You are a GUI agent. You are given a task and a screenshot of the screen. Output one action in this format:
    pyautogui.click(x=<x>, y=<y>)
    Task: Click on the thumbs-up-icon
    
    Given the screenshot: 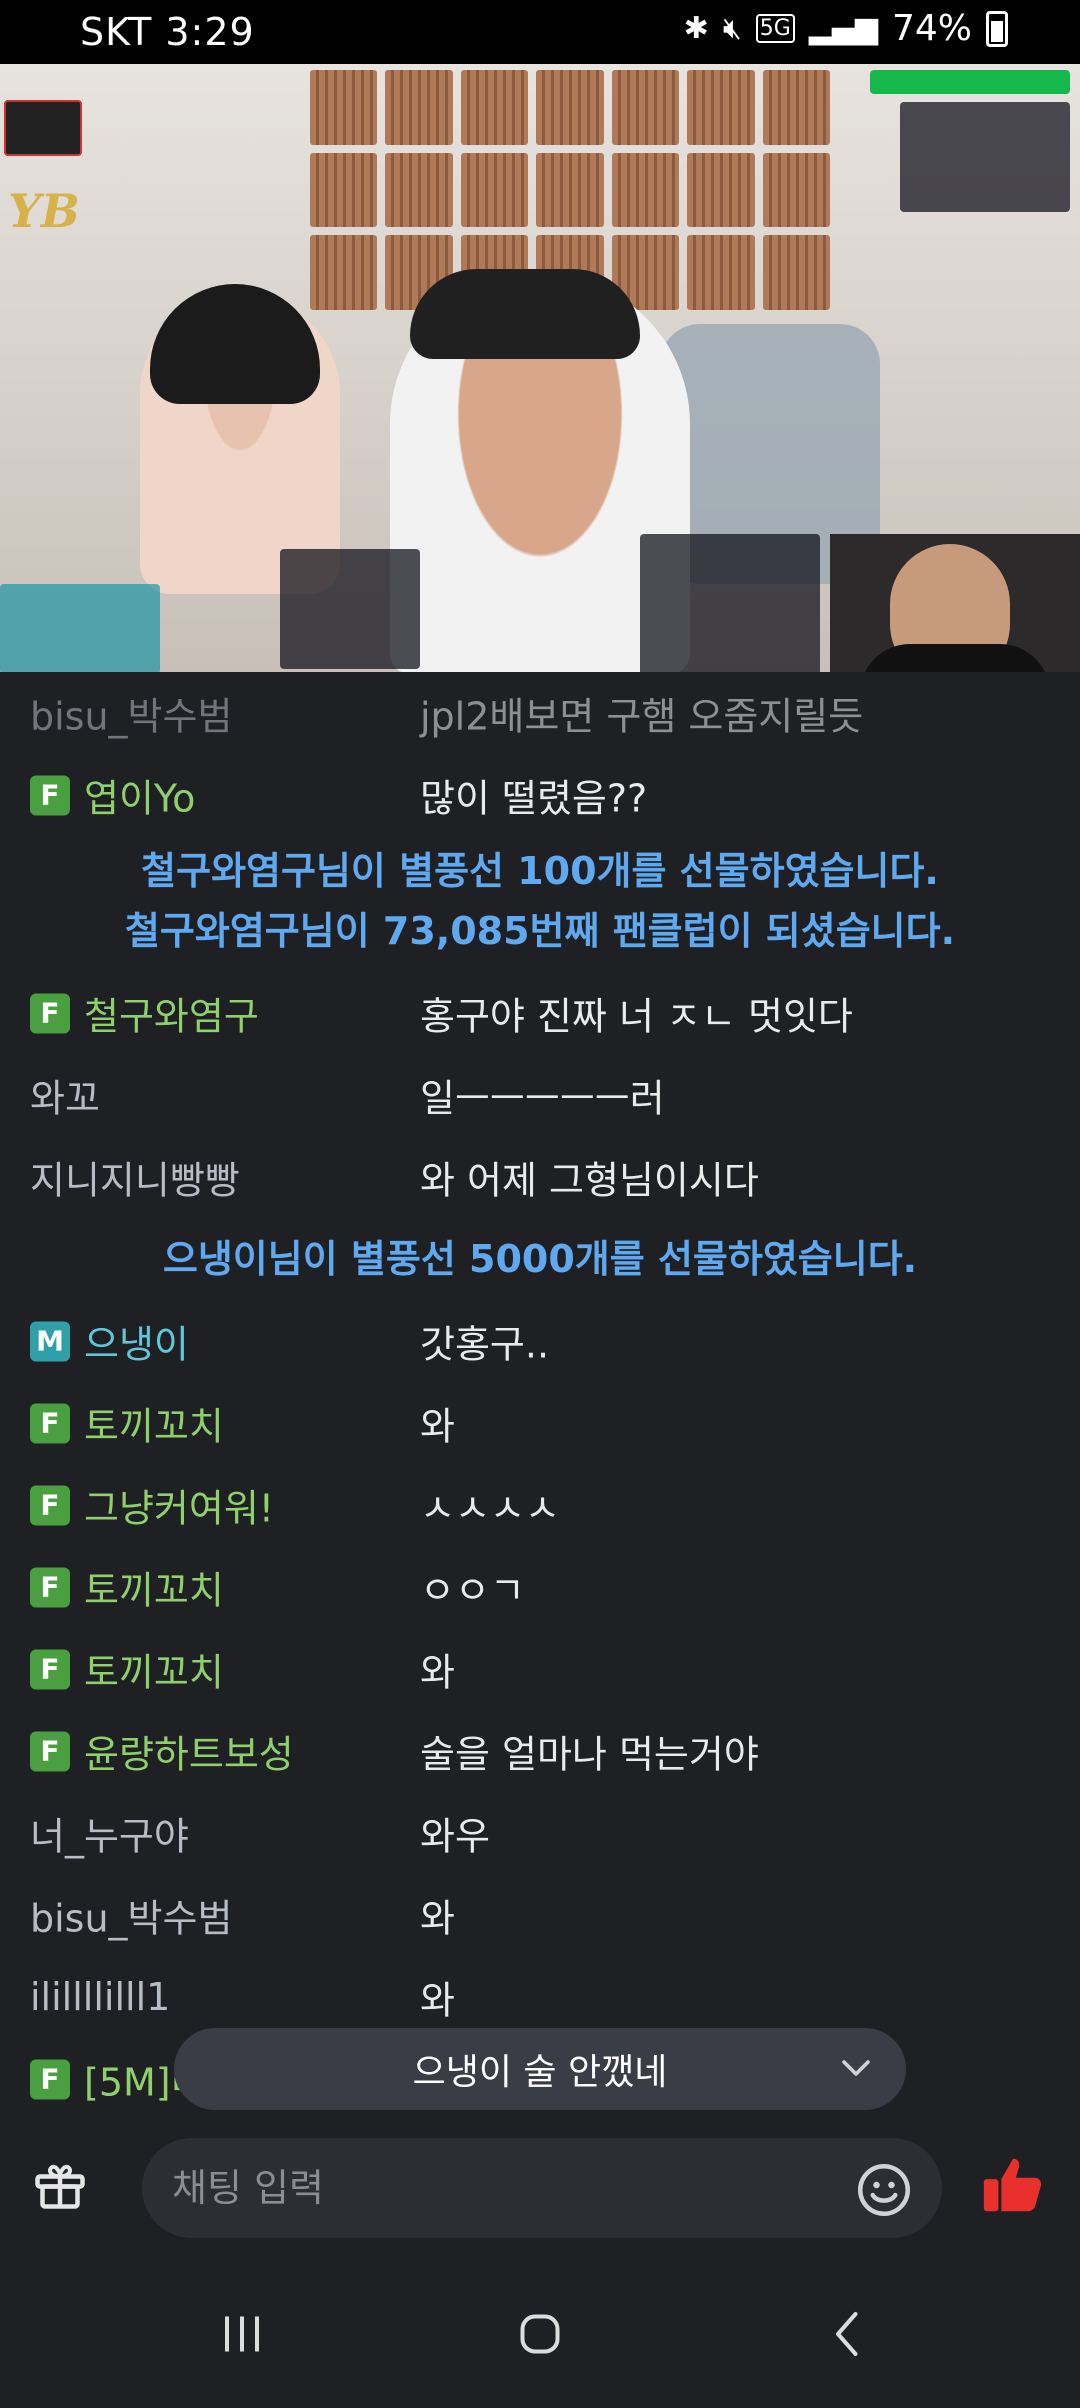 What is the action you would take?
    pyautogui.click(x=1013, y=2185)
    